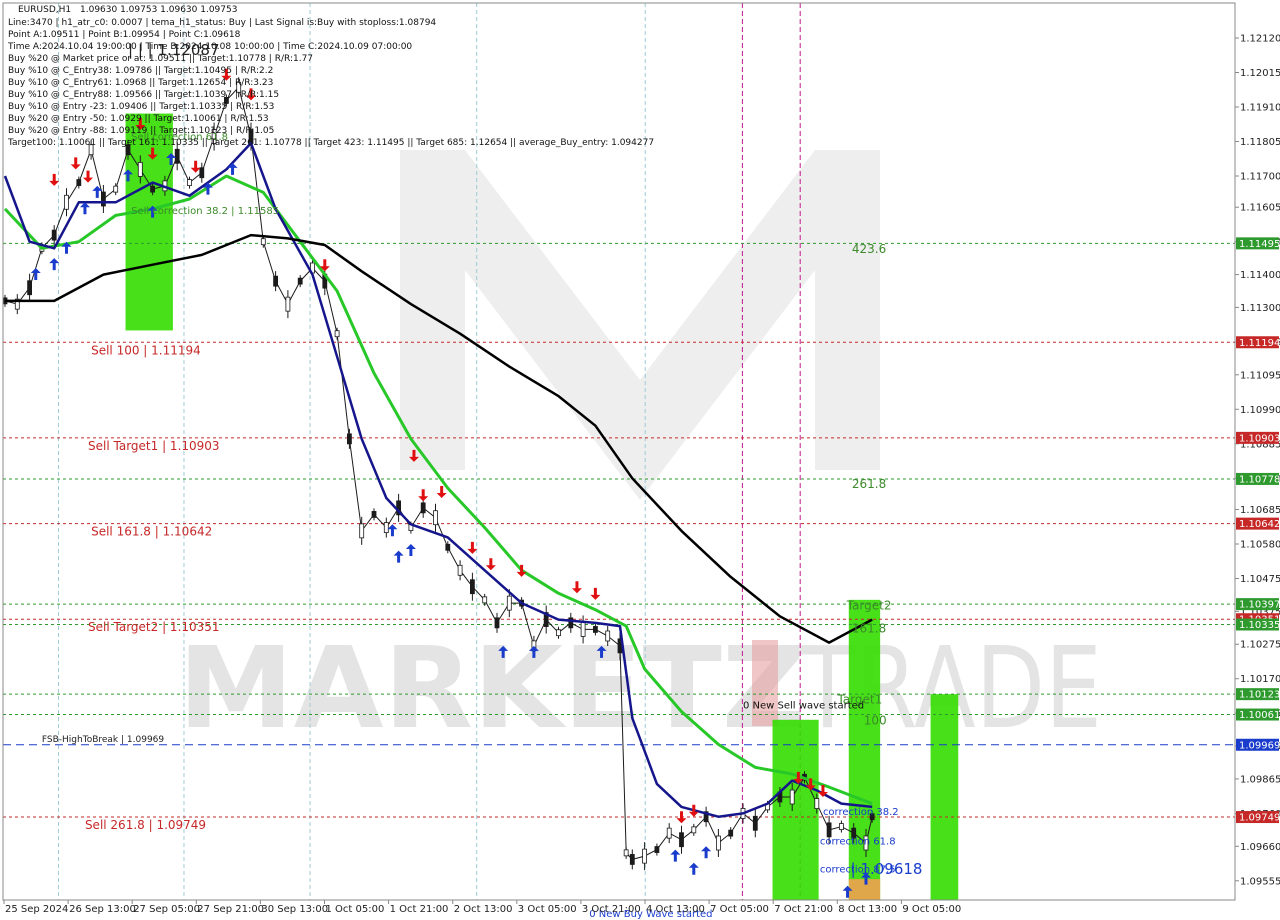 The height and width of the screenshot is (920, 1280). Describe the element at coordinates (869, 629) in the screenshot. I see `fib-label: 161.8` at that location.